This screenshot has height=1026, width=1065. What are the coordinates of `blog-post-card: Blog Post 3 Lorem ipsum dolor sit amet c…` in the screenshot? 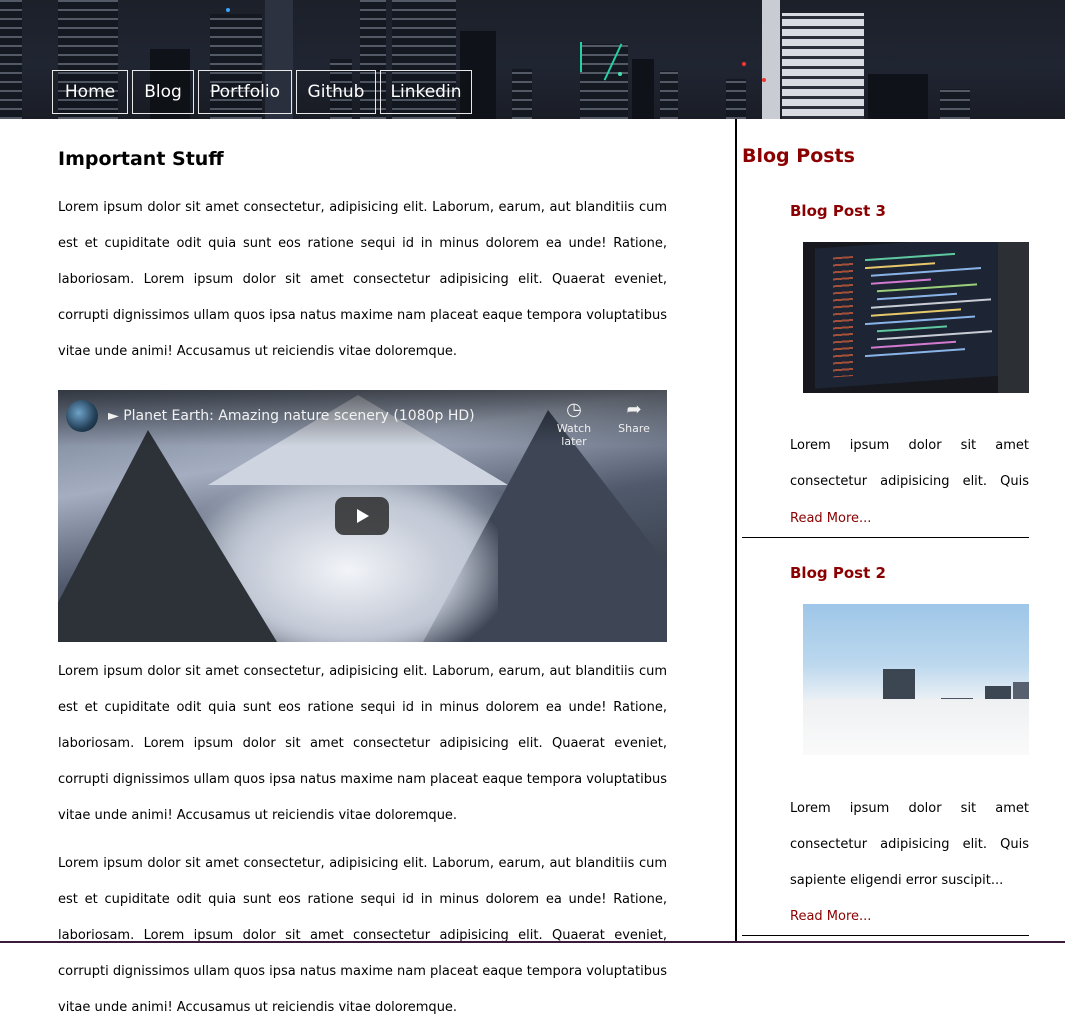 It's located at (885, 329).